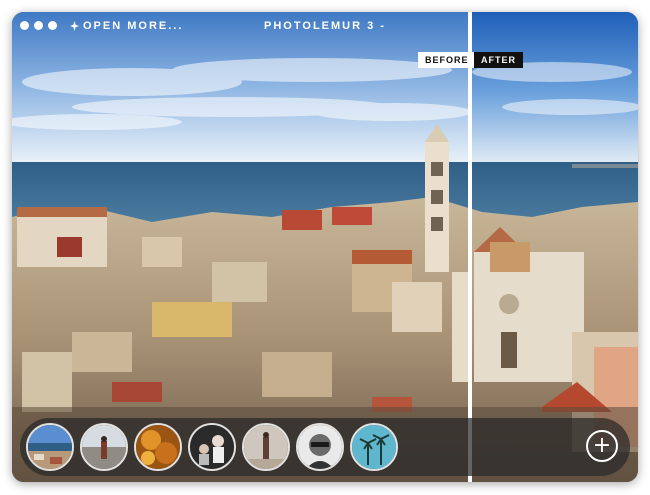  I want to click on thumbnail-aerial-city, so click(50, 447).